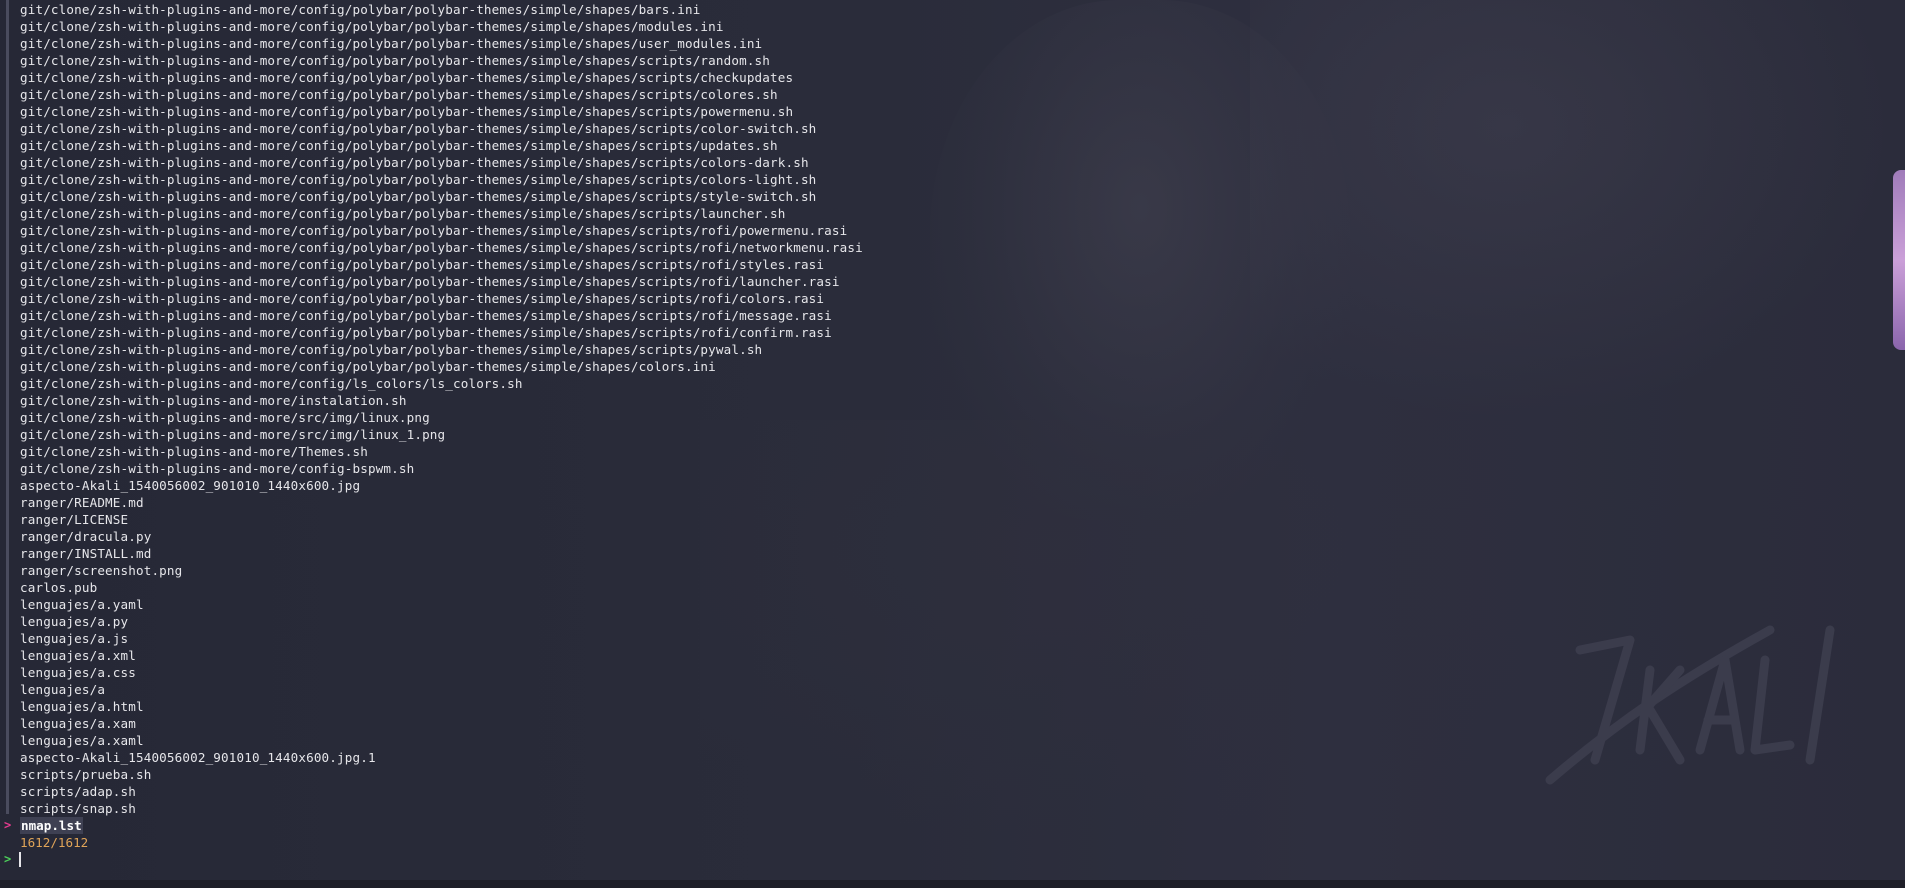 This screenshot has height=888, width=1905. What do you see at coordinates (441, 502) in the screenshot?
I see `result-item: ranger/README.md` at bounding box center [441, 502].